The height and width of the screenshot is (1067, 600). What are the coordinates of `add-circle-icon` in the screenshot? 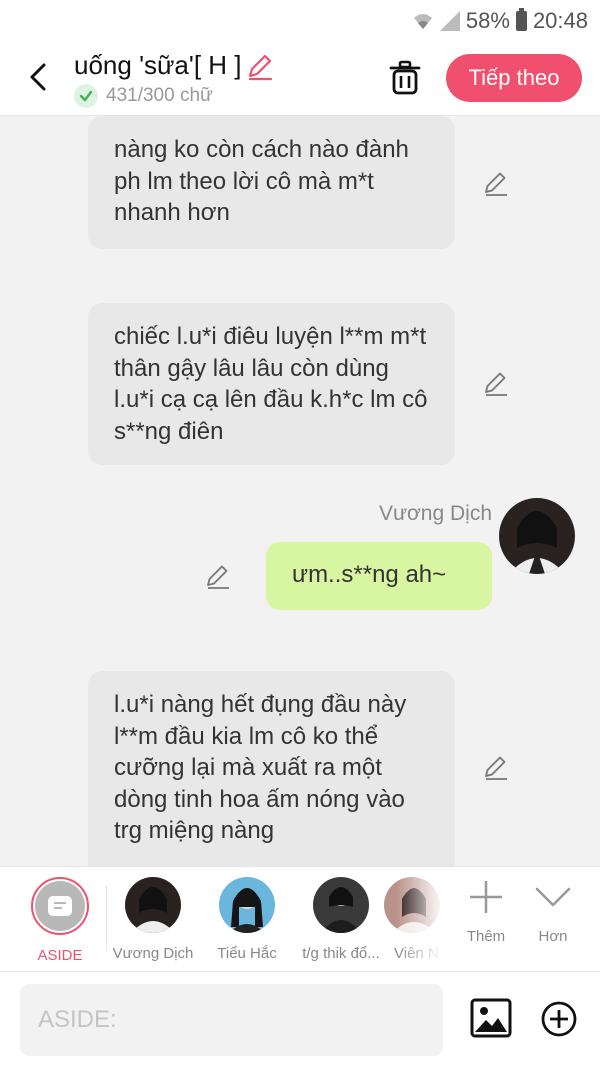 It's located at (559, 1019).